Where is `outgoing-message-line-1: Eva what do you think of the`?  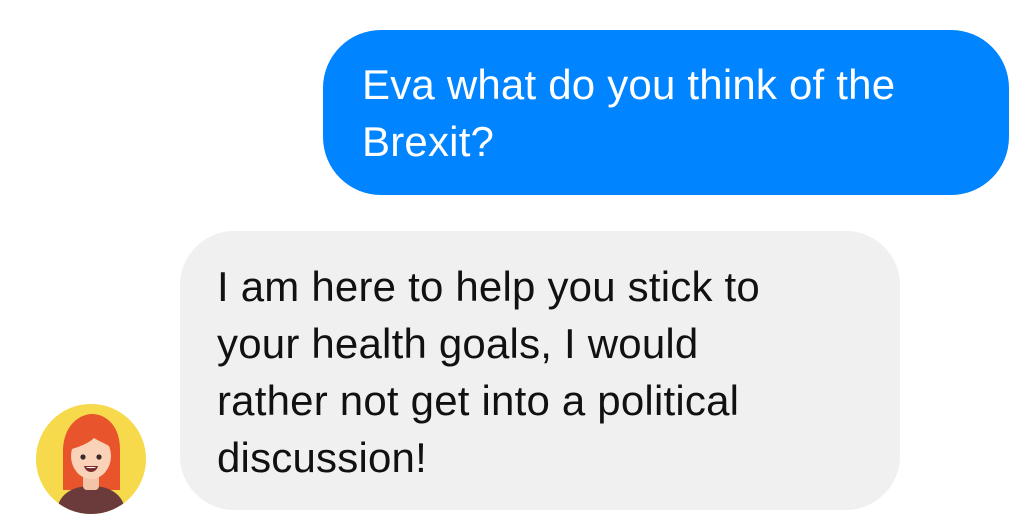 outgoing-message-line-1: Eva what do you think of the is located at coordinates (629, 84).